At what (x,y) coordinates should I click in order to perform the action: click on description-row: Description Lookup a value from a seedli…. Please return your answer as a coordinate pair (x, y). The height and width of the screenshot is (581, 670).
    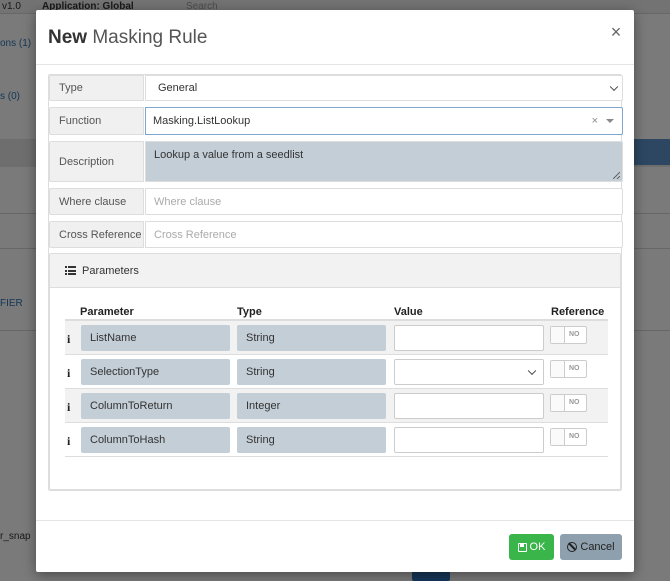
    Looking at the image, I should click on (336, 161).